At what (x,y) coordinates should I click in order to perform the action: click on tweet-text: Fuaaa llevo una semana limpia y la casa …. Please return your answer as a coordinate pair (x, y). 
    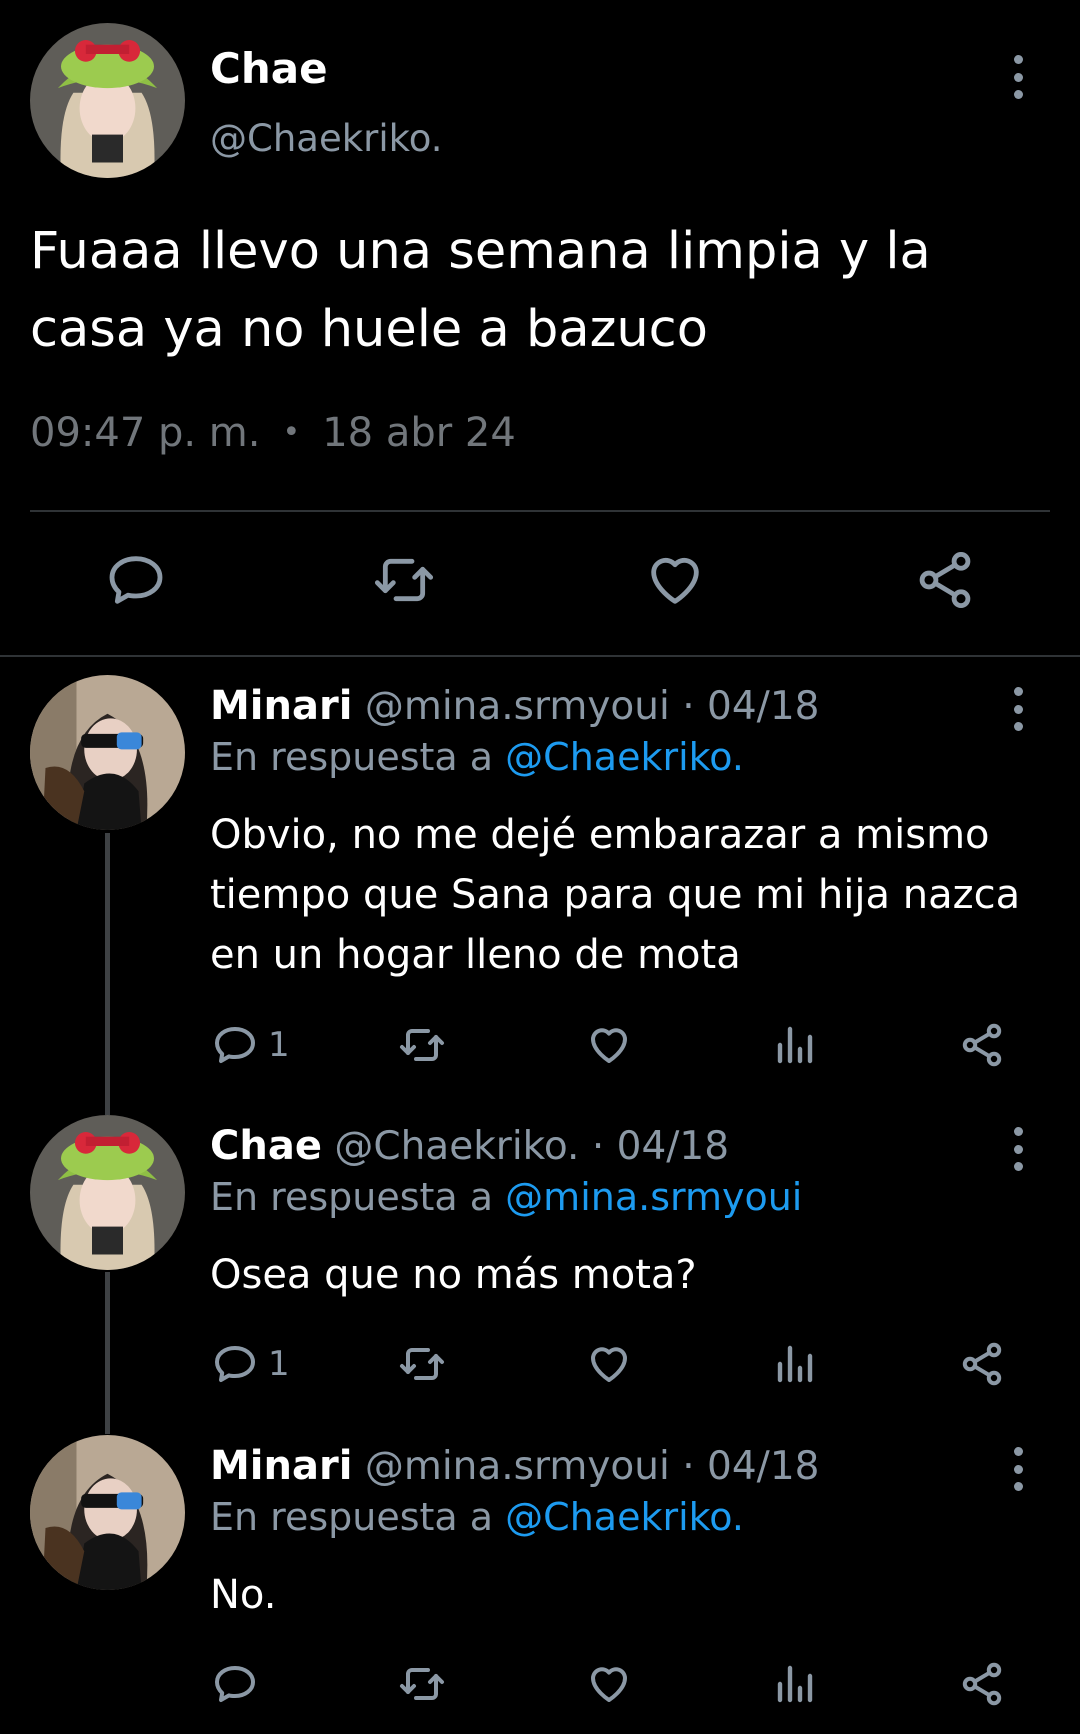
    Looking at the image, I should click on (480, 290).